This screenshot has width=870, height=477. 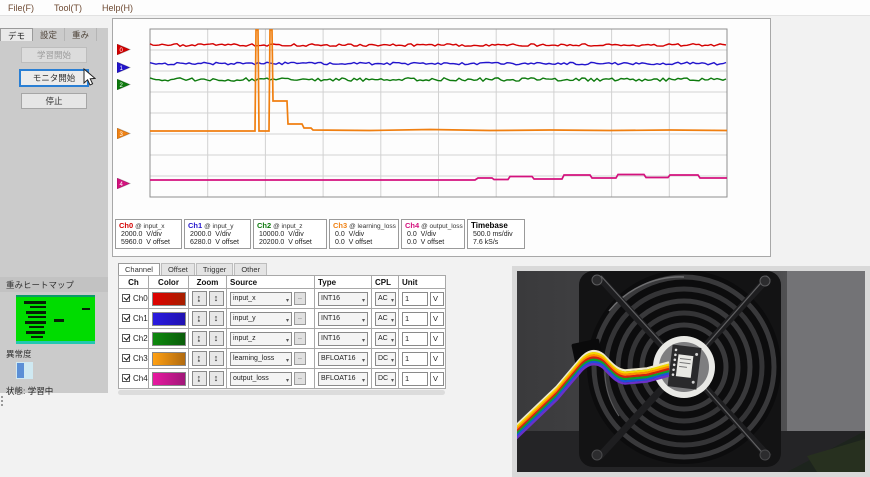 I want to click on table-row: Ch3 ↨ ↕ learning_loss ▾.. BFLOAT16 ▾ DC ▾ 1 V, so click(x=282, y=358).